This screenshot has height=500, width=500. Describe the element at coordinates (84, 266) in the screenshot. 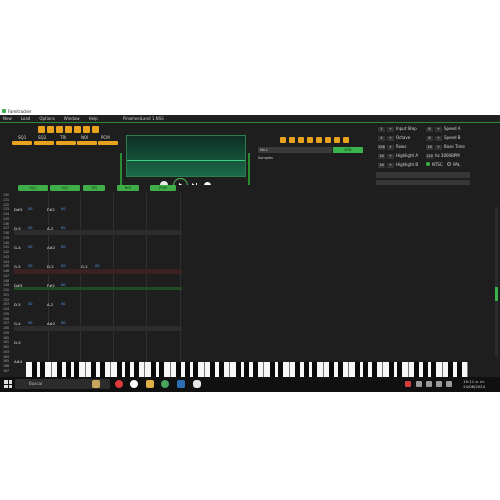

I see `note-cell: G-2` at that location.